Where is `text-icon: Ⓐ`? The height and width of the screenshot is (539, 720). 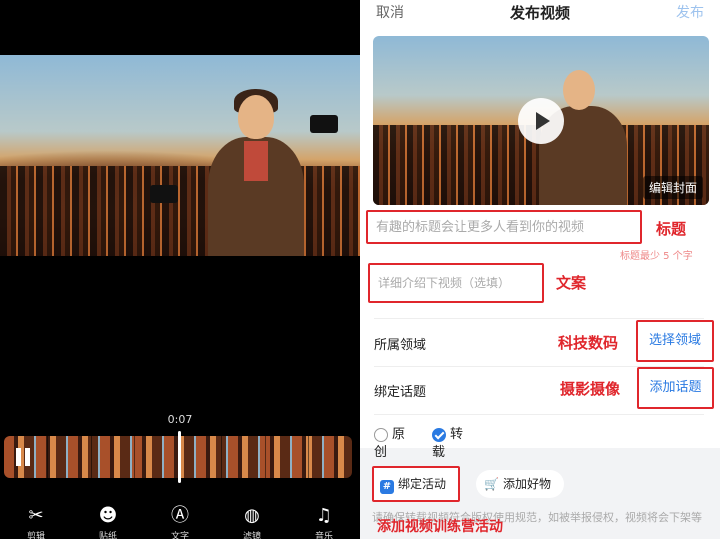
text-icon: Ⓐ is located at coordinates (180, 515).